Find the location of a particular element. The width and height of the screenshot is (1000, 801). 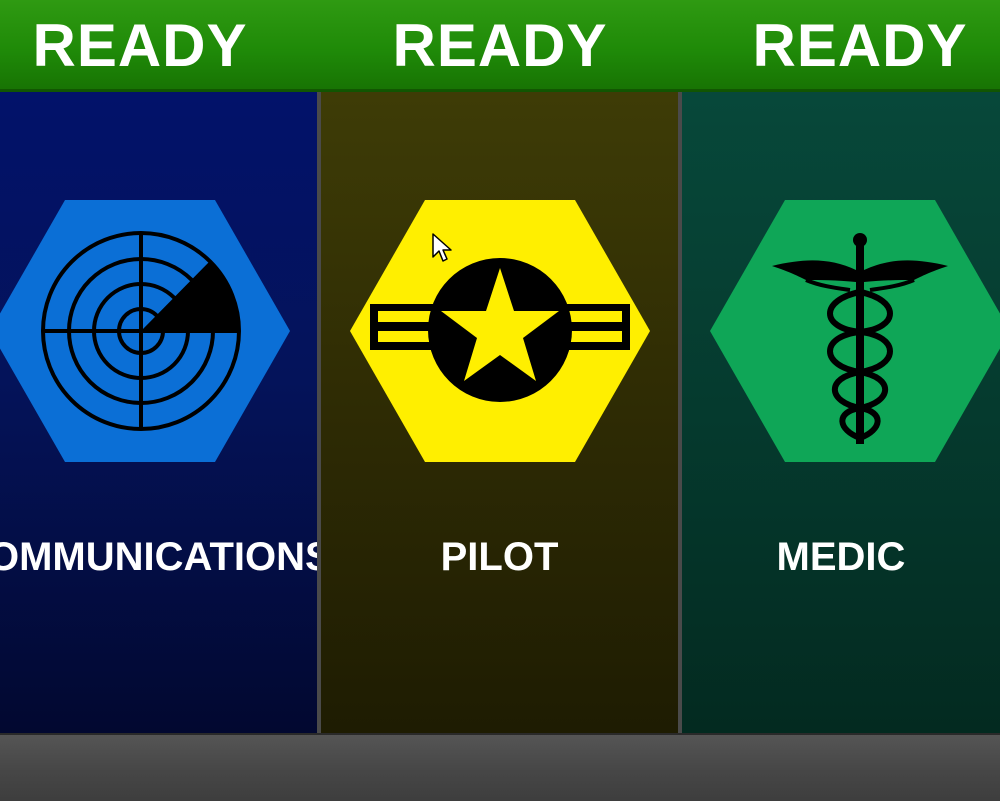

role-name-communications: OMMUNICATIONS is located at coordinates (158, 557).